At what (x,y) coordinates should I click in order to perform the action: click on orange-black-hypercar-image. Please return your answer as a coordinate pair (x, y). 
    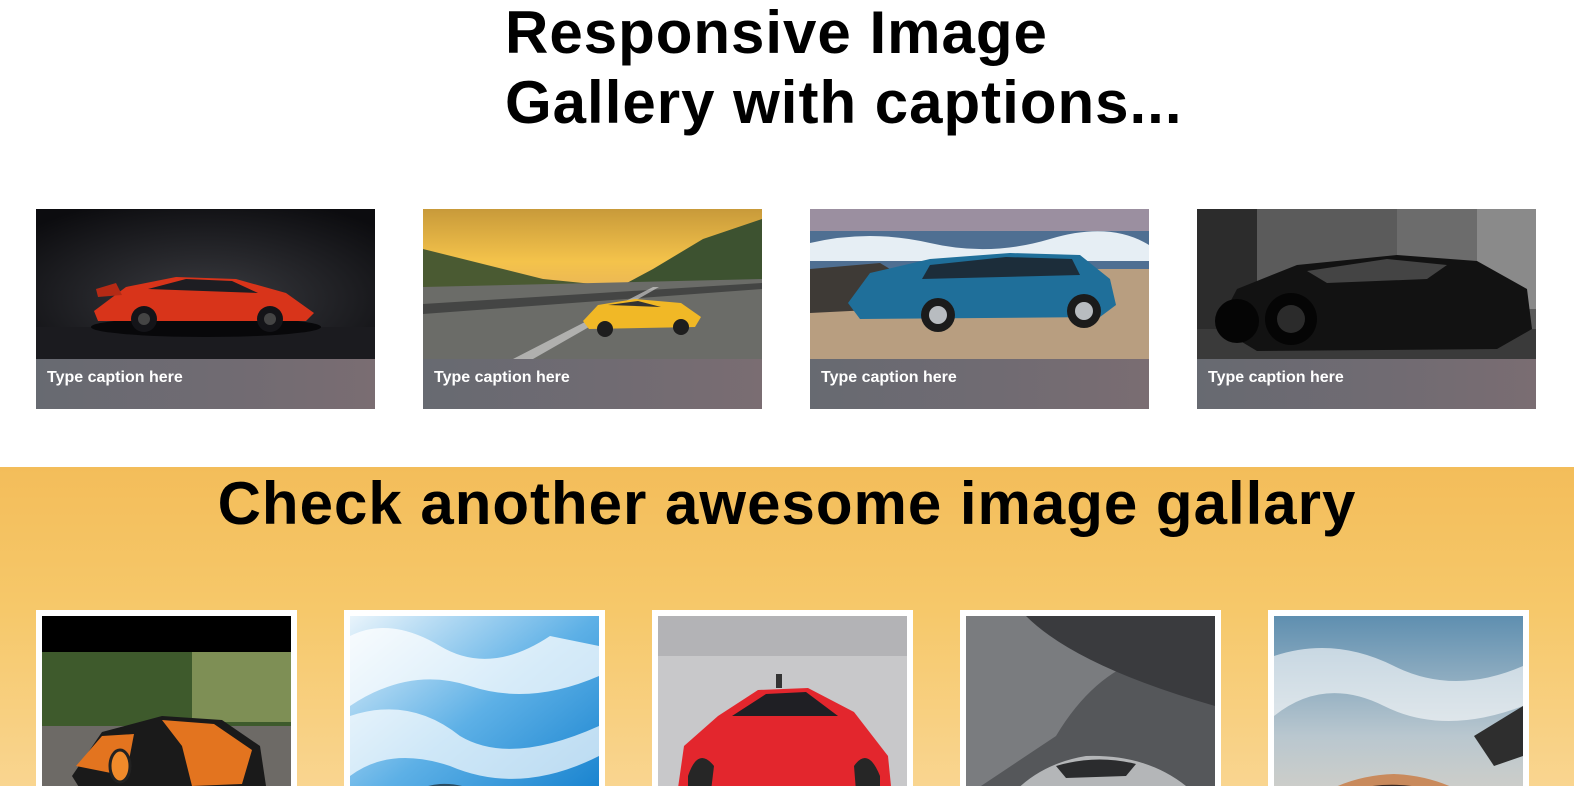
    Looking at the image, I should click on (166, 701).